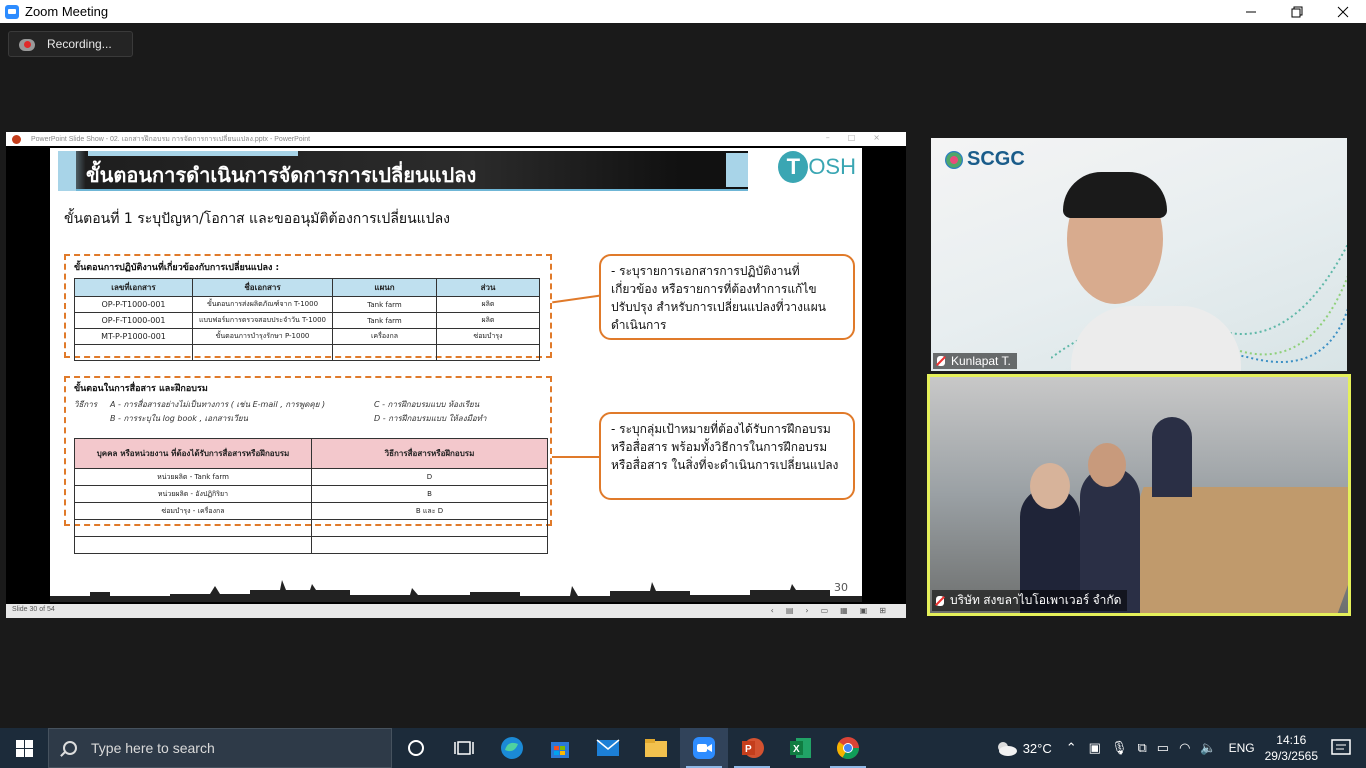  What do you see at coordinates (153, 748) in the screenshot?
I see `search-placeholder: Type here to search` at bounding box center [153, 748].